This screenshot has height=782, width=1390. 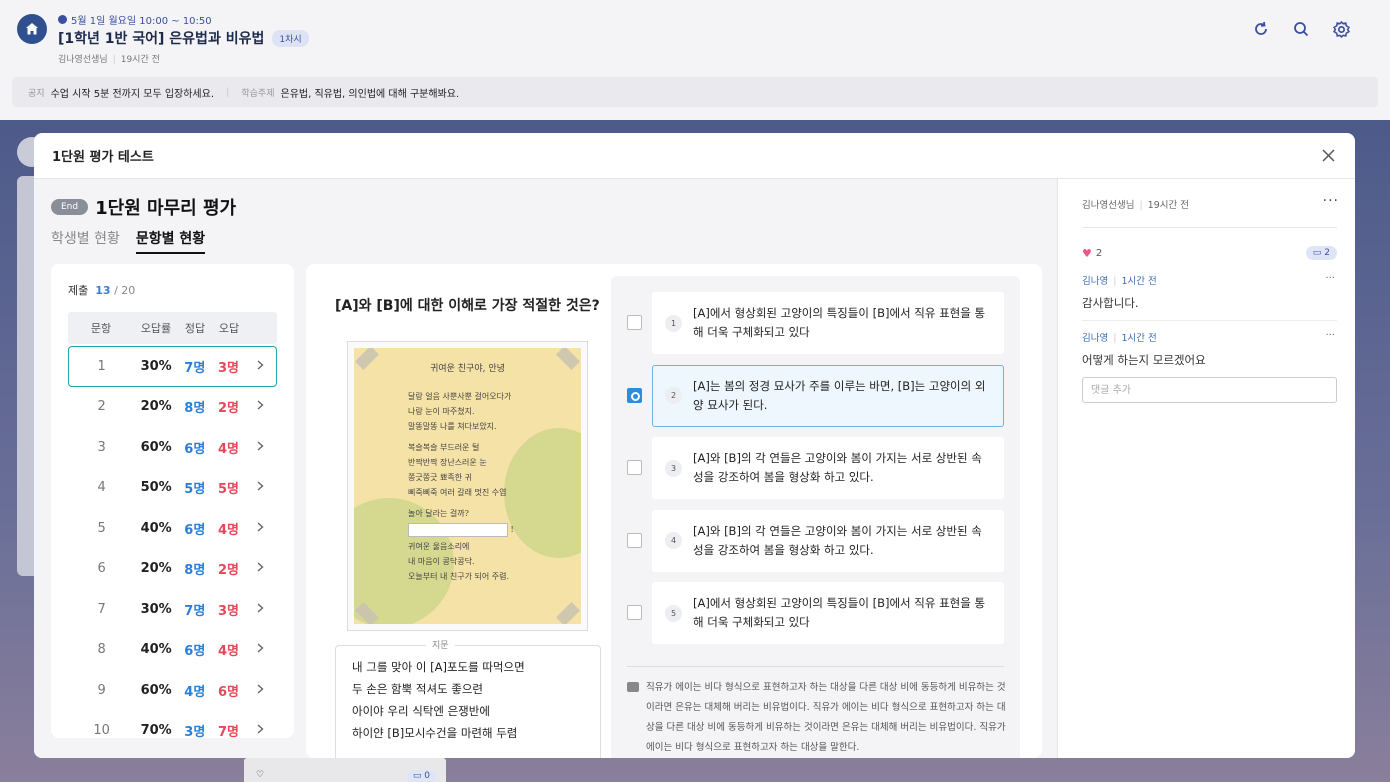 I want to click on table-cell: 30%, so click(x=156, y=366).